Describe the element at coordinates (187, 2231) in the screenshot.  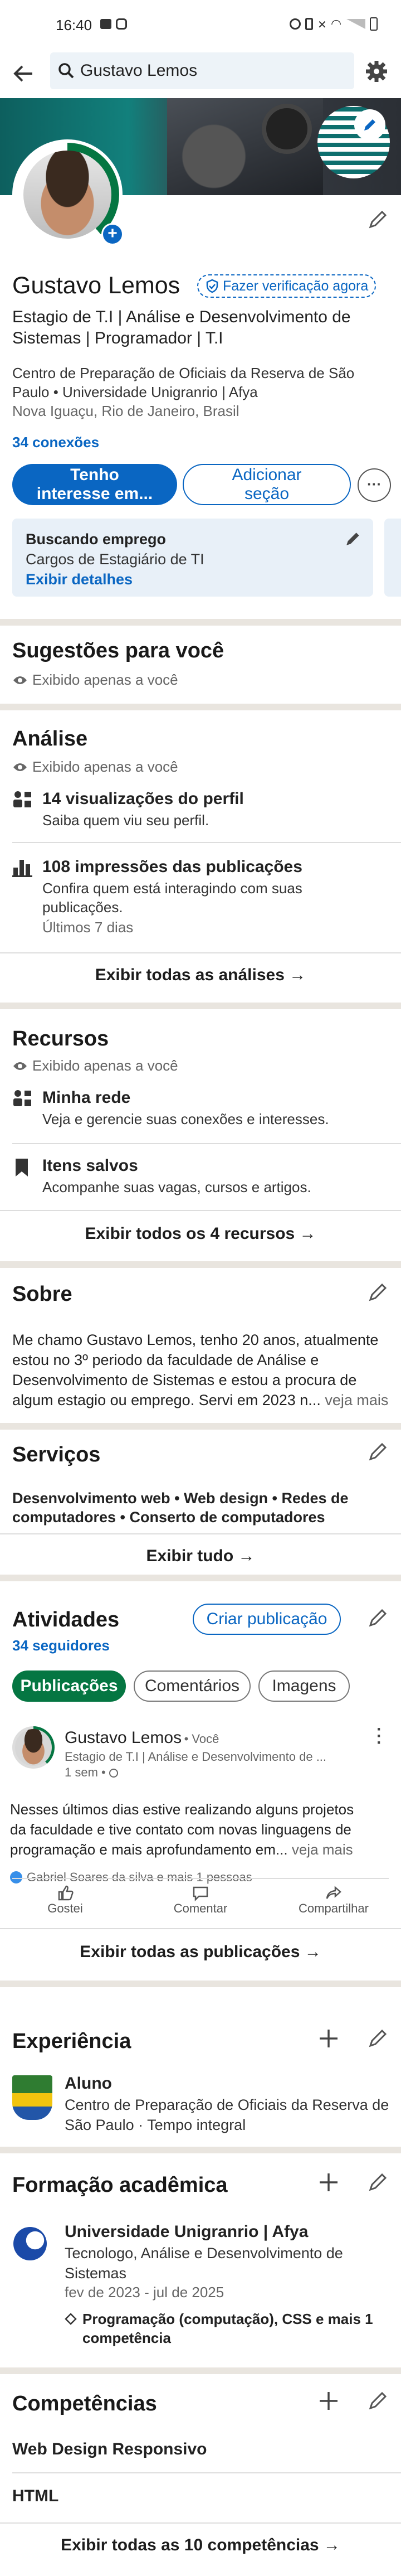
I see `education-school: Universidade Unigranrio | Afya` at that location.